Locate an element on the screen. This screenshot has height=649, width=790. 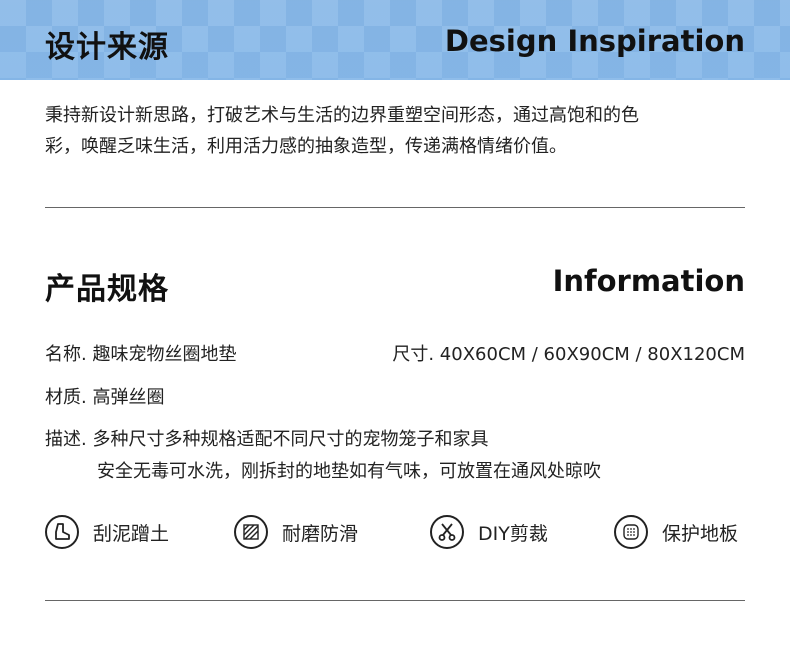
feature-item: 刮泥蹭土 is located at coordinates (107, 532).